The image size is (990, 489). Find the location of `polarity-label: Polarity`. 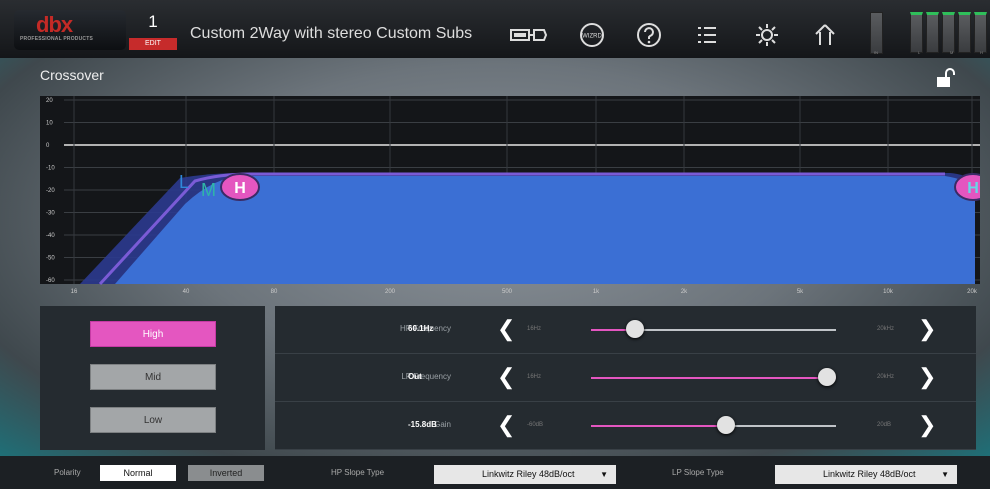

polarity-label: Polarity is located at coordinates (67, 472).